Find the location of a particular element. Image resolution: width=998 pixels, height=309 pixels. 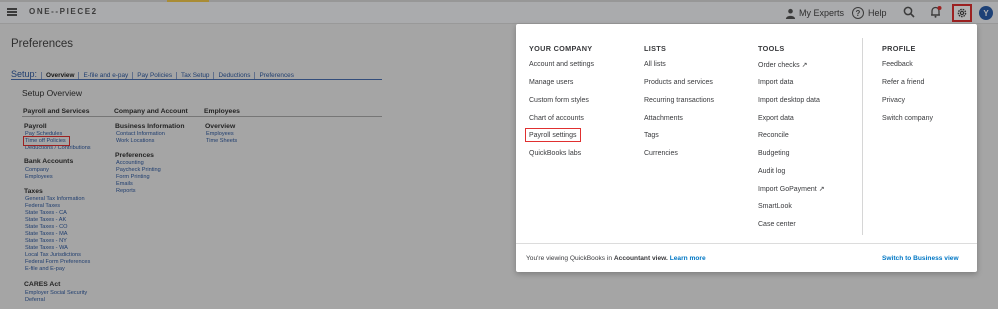

menu-order-checks-label: Order checks is located at coordinates (779, 65).